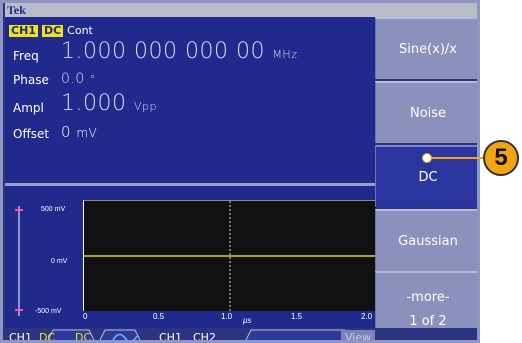 This screenshot has height=343, width=522. I want to click on ampl-unit: Vpp, so click(145, 106).